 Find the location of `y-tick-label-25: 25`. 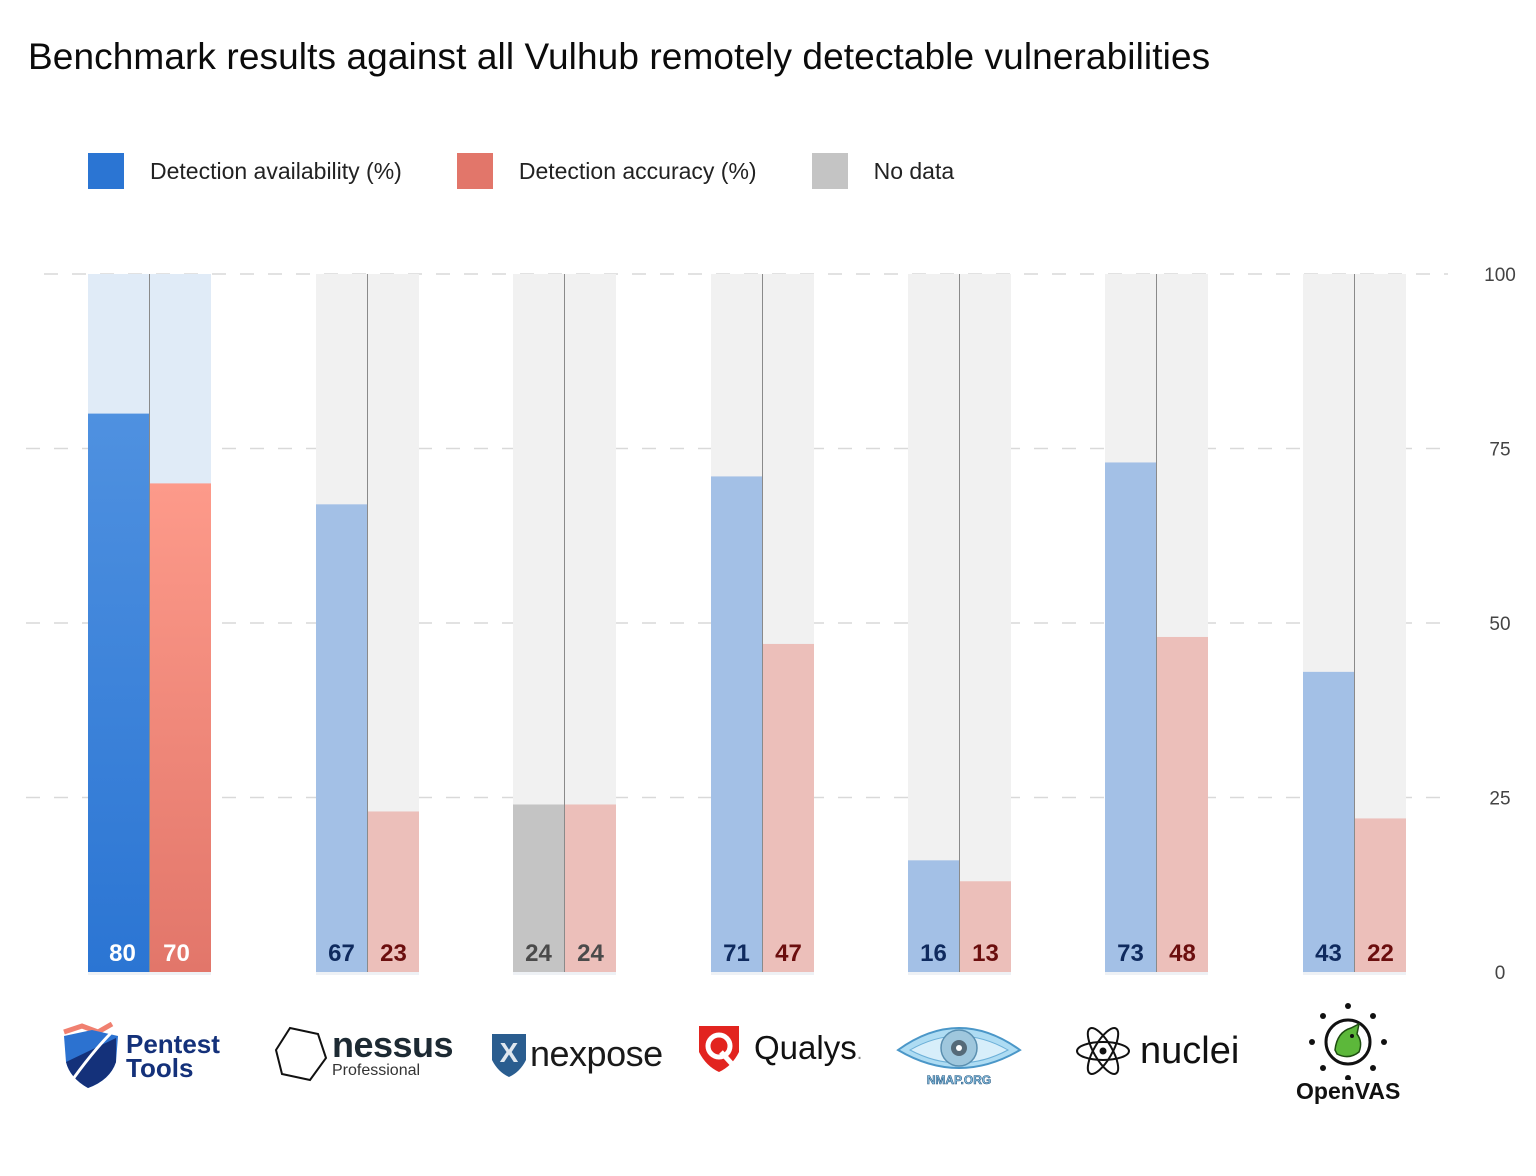

y-tick-label-25: 25 is located at coordinates (1499, 799).